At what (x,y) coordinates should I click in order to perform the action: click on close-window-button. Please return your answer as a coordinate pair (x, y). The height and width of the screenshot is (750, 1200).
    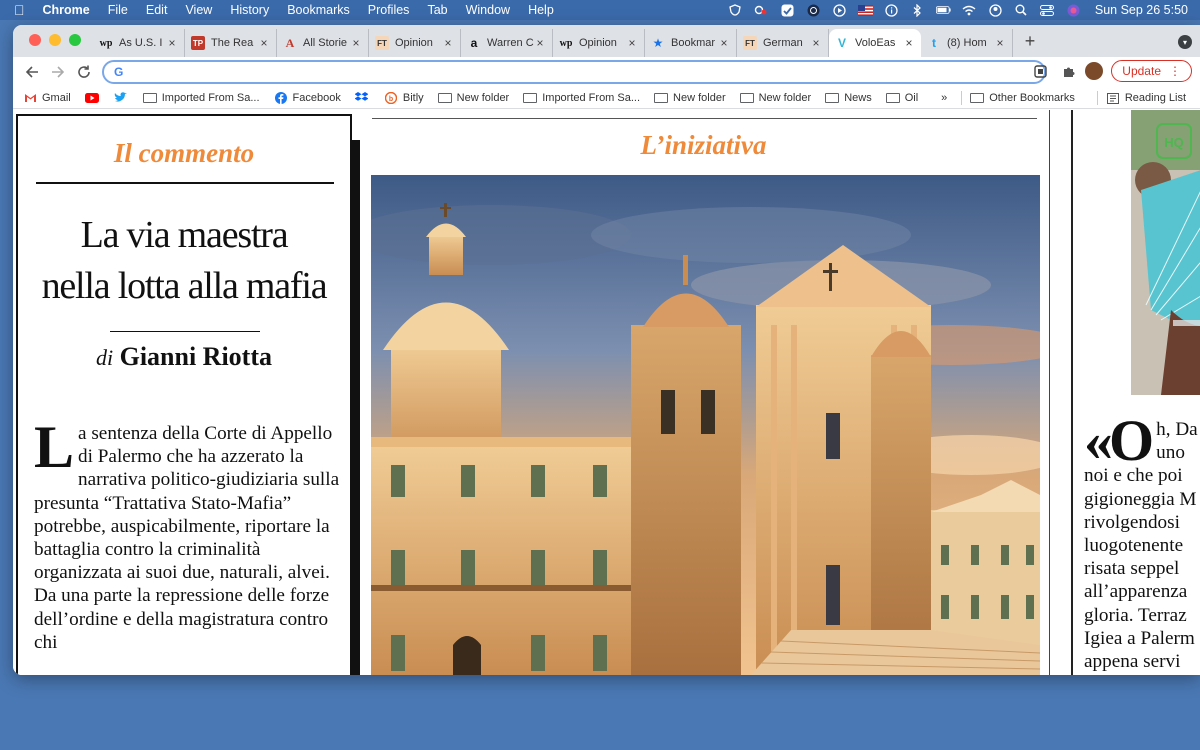
    Looking at the image, I should click on (35, 40).